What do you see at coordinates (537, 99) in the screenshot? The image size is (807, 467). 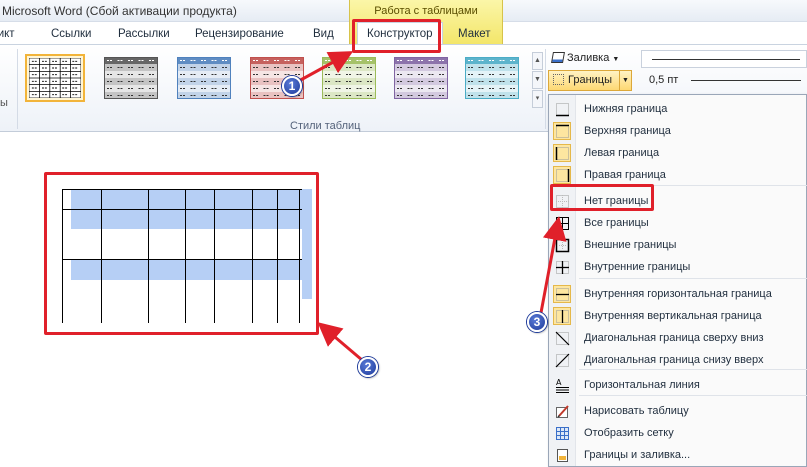 I see `gallery-more-button: ▾` at bounding box center [537, 99].